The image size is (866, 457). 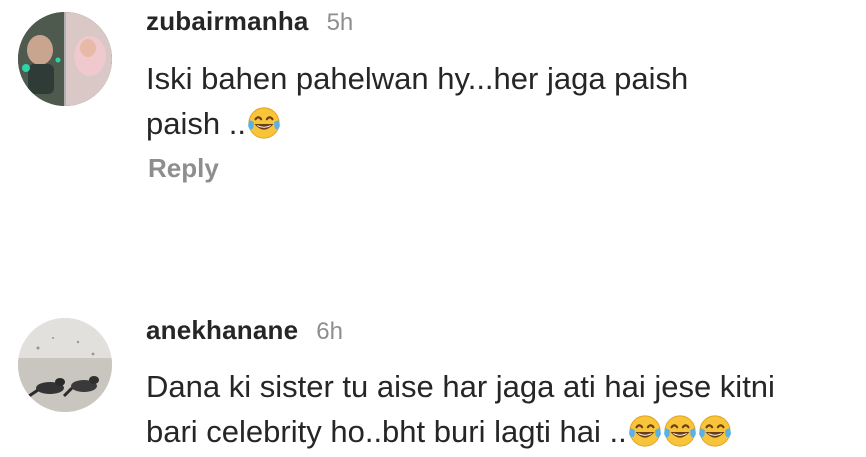 I want to click on comment-header: anekhanane 6h, so click(x=244, y=330).